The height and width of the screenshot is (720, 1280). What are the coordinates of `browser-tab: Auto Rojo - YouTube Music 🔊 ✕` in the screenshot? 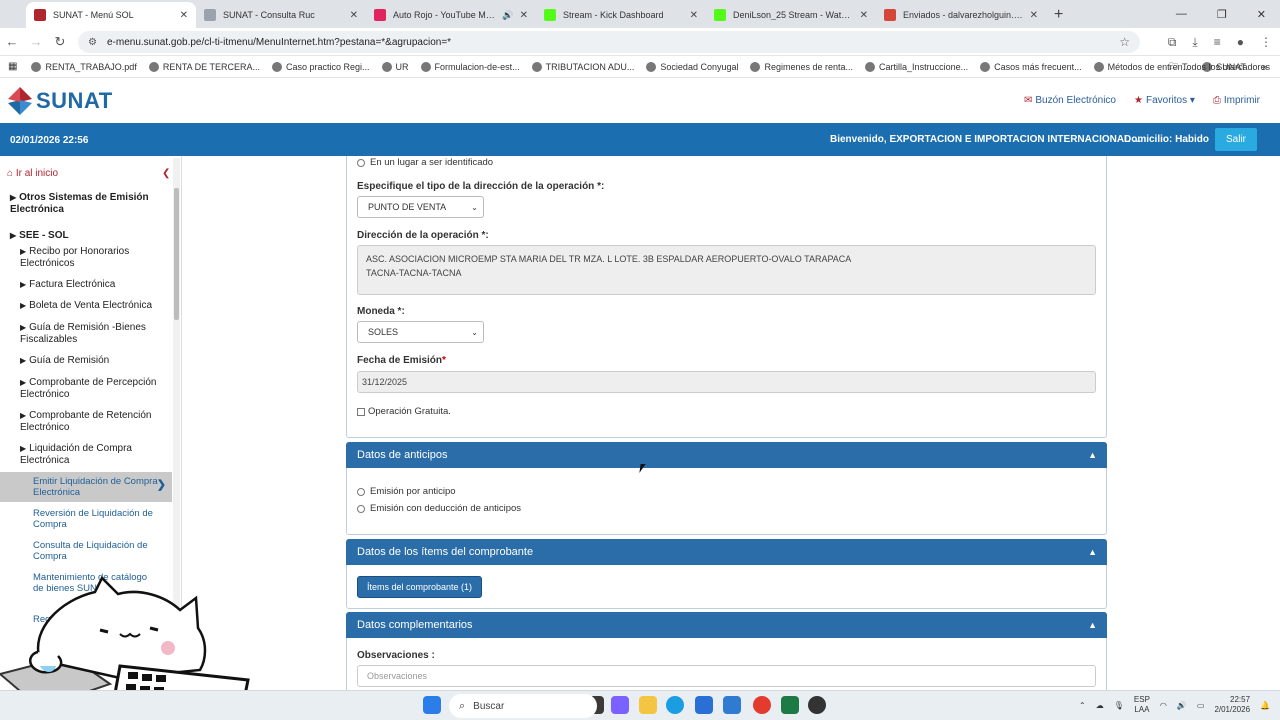 It's located at (451, 15).